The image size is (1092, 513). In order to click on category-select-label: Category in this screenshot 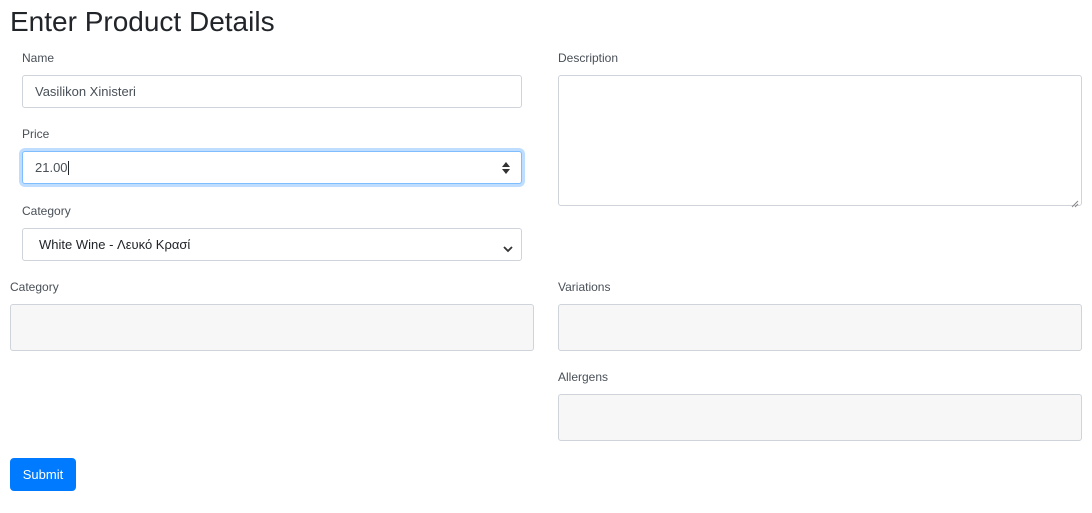, I will do `click(46, 211)`.